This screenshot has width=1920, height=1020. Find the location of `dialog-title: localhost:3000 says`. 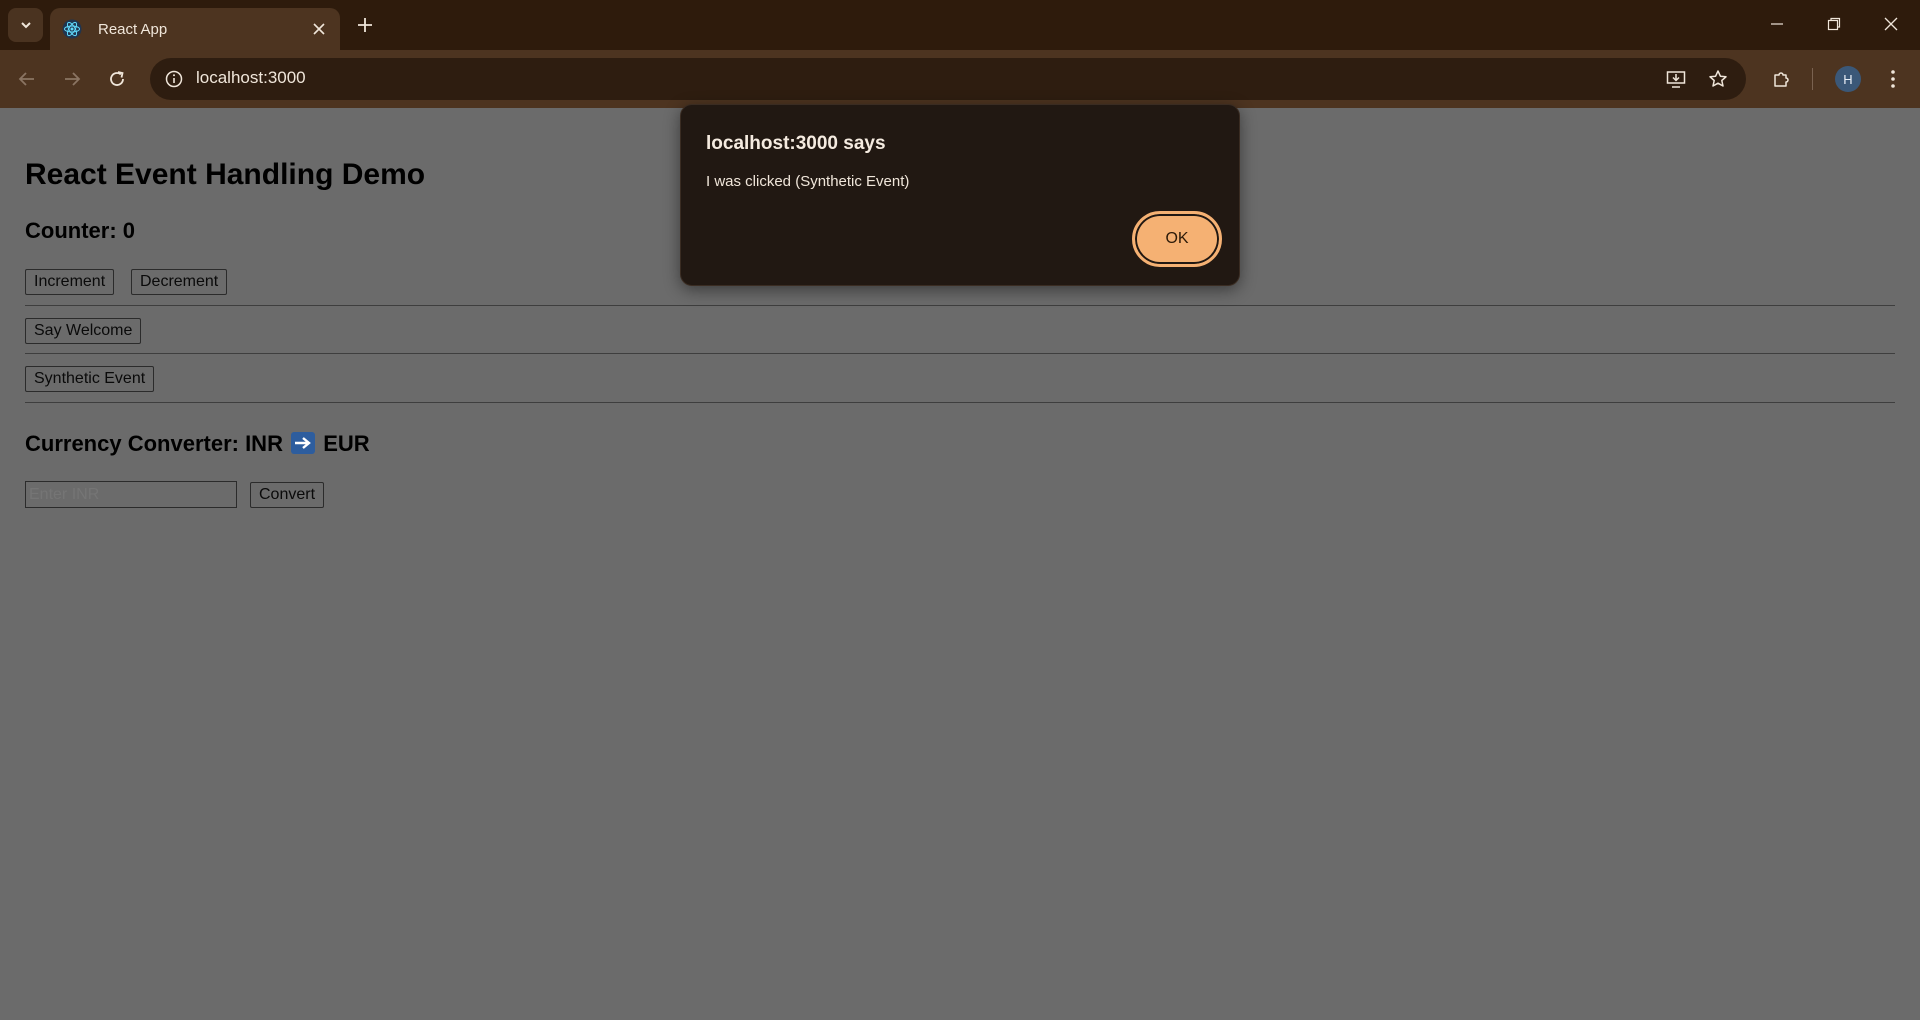

dialog-title: localhost:3000 says is located at coordinates (796, 143).